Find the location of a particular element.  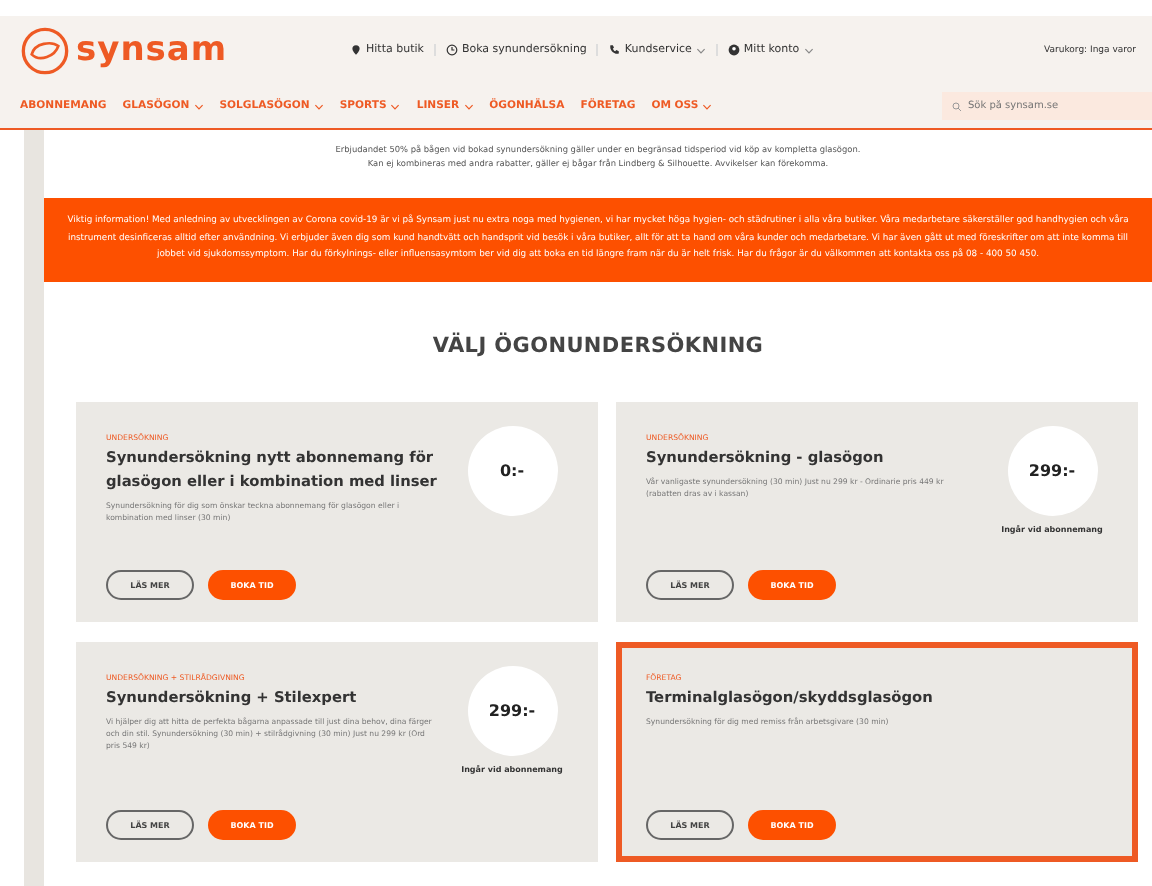

pin-icon is located at coordinates (356, 50).